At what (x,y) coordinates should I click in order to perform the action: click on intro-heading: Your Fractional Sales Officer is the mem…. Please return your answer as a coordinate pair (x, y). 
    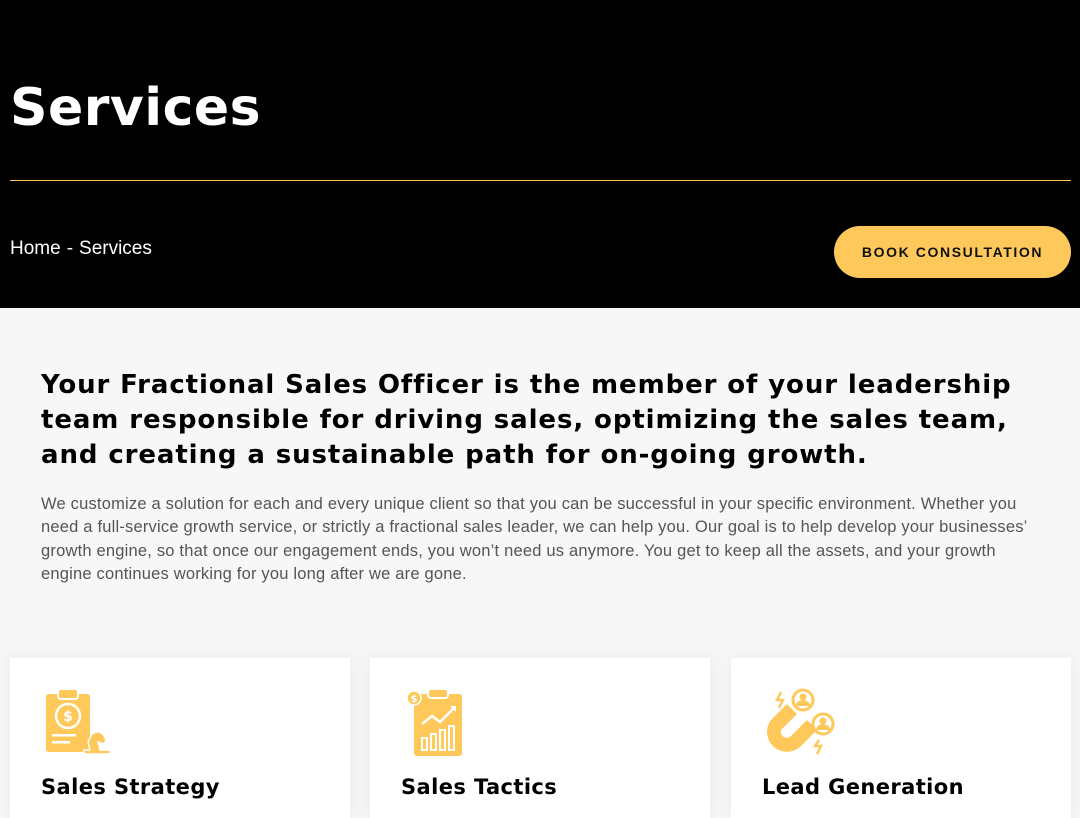
    Looking at the image, I should click on (526, 420).